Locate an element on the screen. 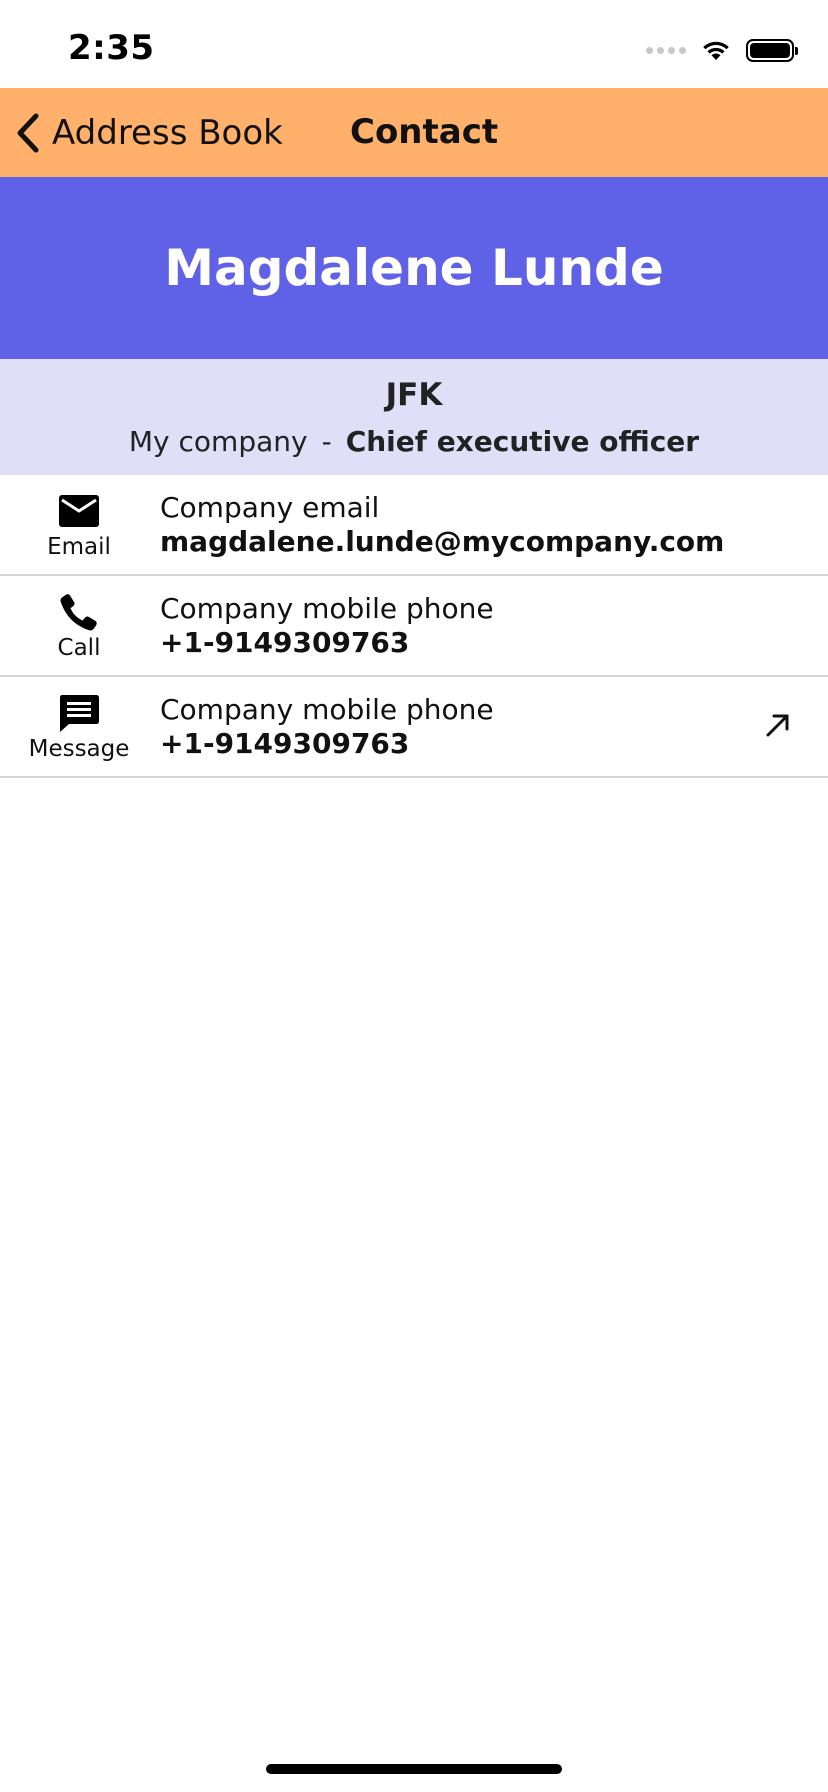  navigation-bar: Address Book Contact is located at coordinates (414, 132).